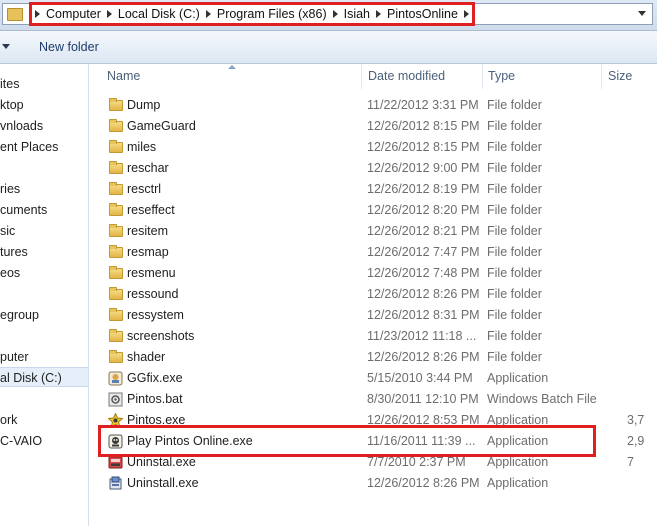 The width and height of the screenshot is (657, 526). I want to click on file-row: Dump 11/22/2012 3:31 PM File folder, so click(373, 105).